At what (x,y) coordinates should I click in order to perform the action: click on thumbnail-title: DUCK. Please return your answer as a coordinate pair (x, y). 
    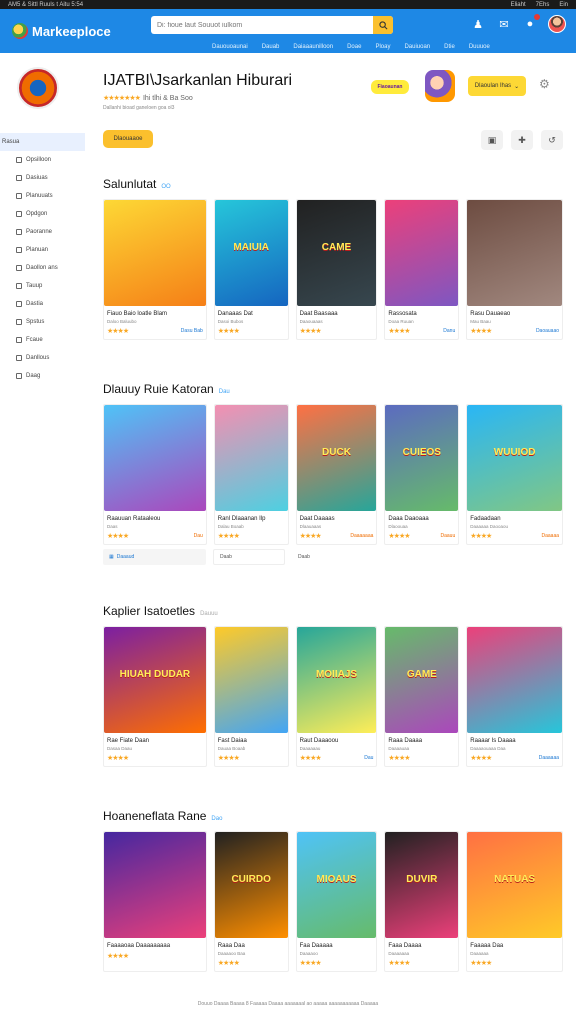
    Looking at the image, I should click on (336, 453).